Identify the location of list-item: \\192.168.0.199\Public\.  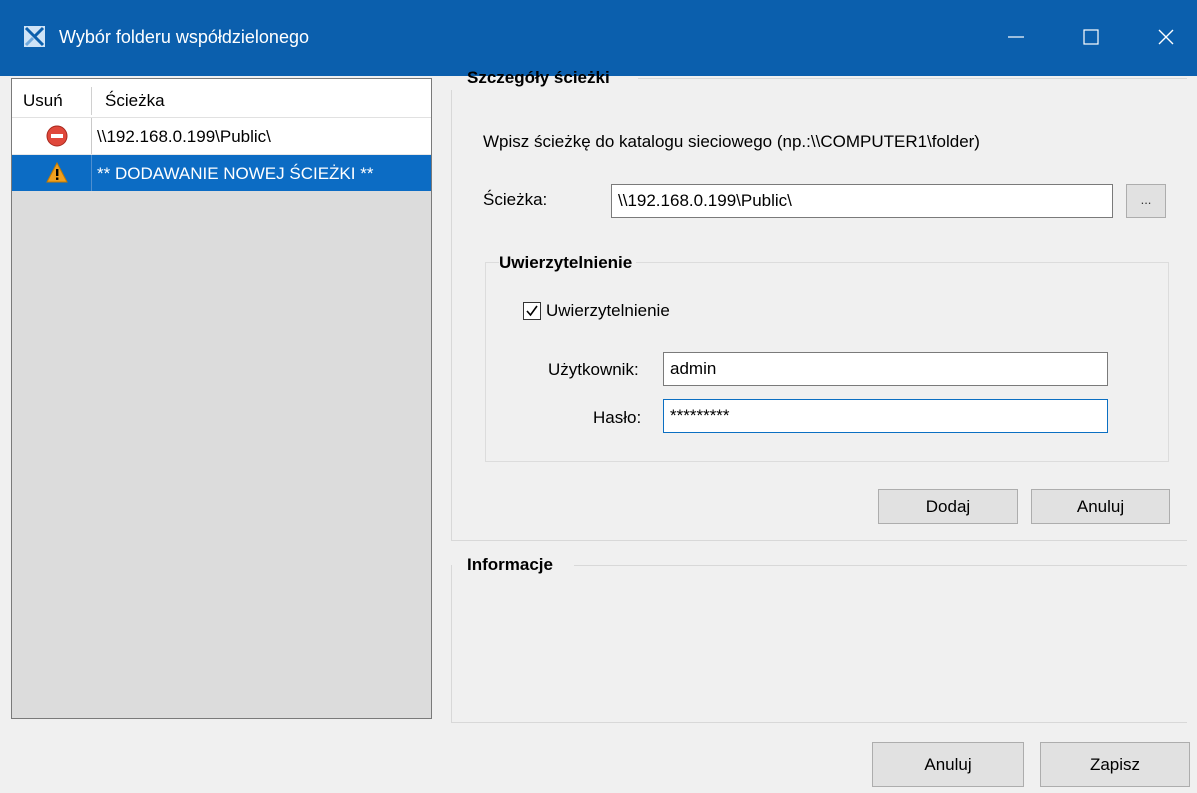
(221, 136).